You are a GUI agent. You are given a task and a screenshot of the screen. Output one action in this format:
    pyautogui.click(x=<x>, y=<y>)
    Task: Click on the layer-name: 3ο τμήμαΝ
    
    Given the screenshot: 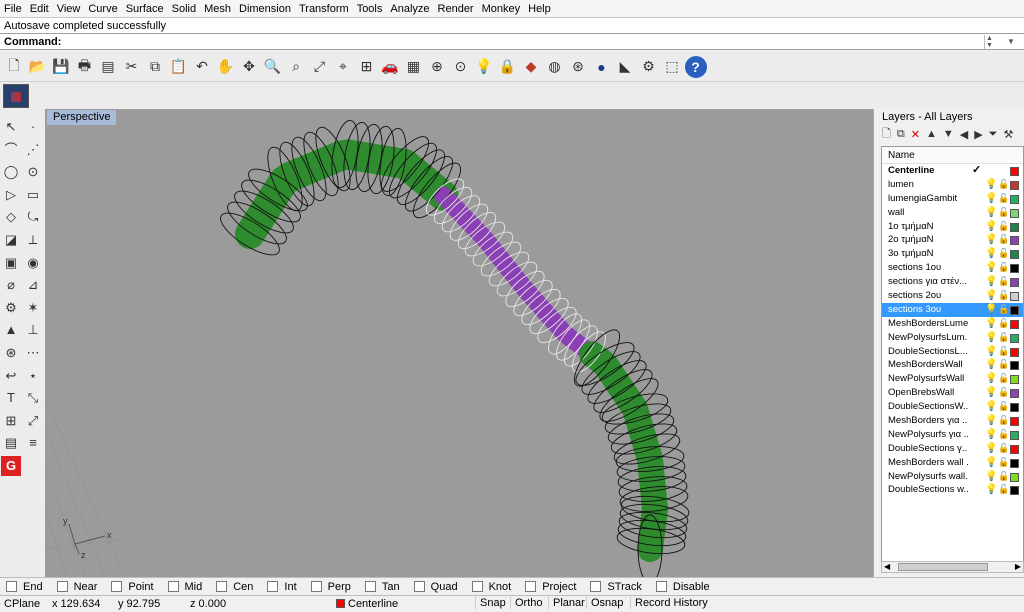 What is the action you would take?
    pyautogui.click(x=928, y=254)
    